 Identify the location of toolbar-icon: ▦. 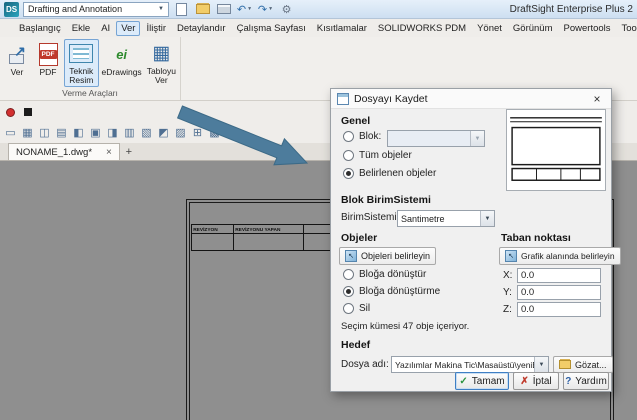
(27, 133).